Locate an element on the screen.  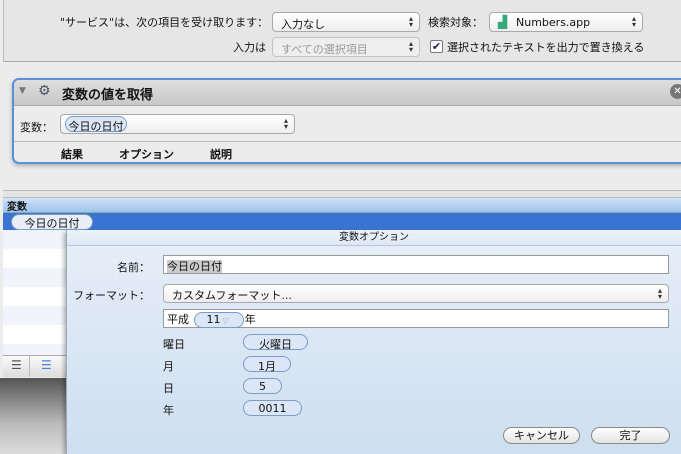
component-label: 日 is located at coordinates (168, 388).